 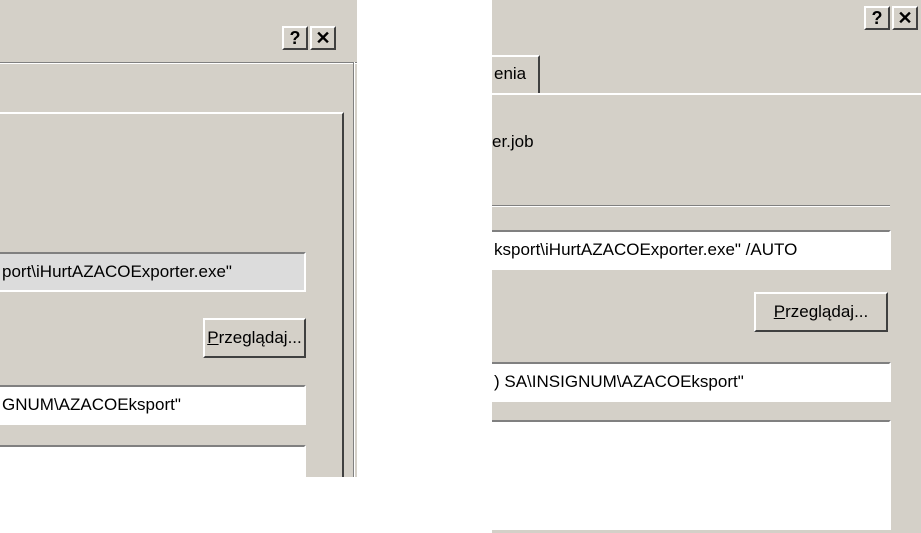 What do you see at coordinates (153, 272) in the screenshot?
I see `command-field: port\iHurtAZACOExporter.exe"` at bounding box center [153, 272].